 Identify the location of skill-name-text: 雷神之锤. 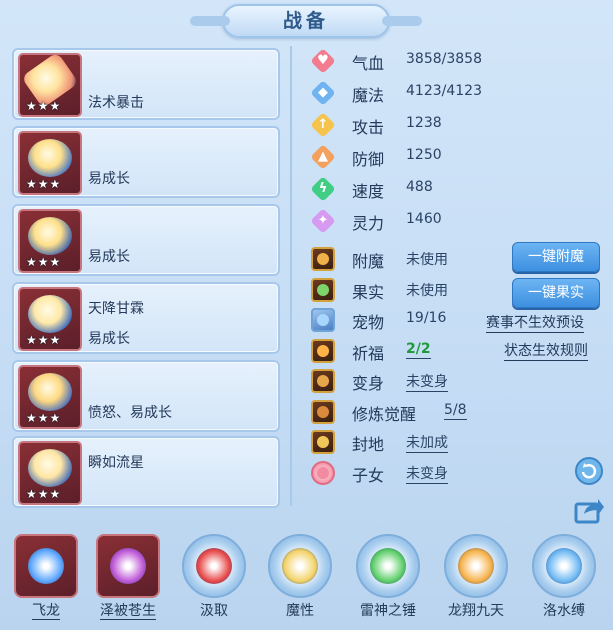
(388, 611).